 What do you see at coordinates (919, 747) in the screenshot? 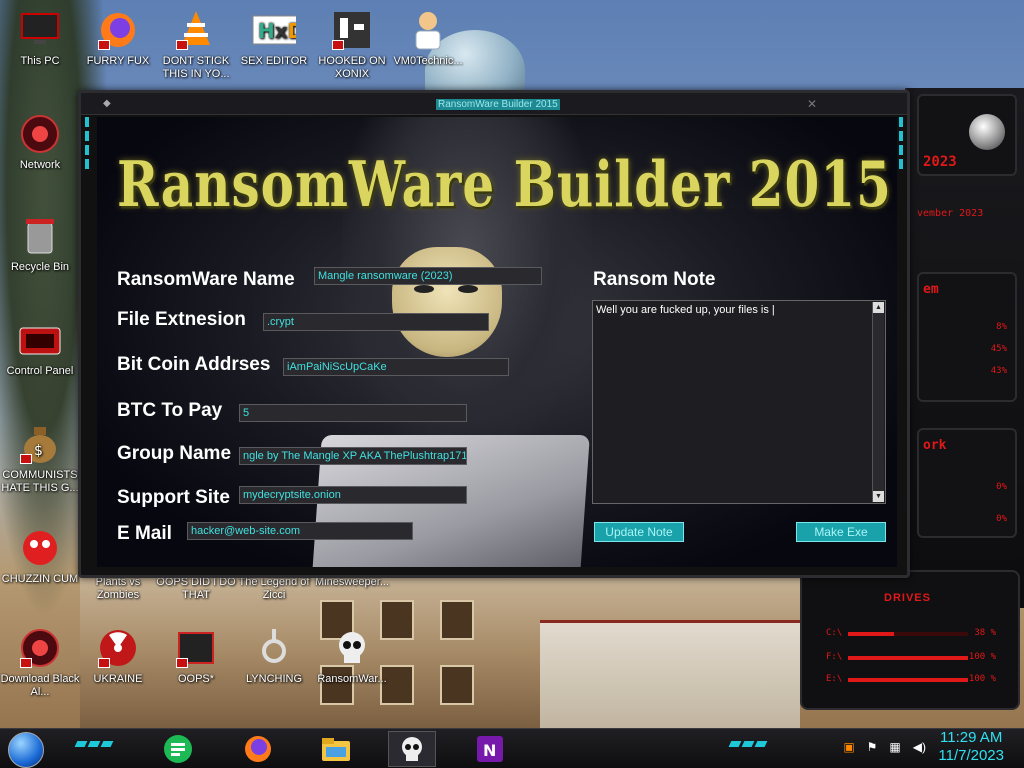
I see `volume-icon: ◀)` at bounding box center [919, 747].